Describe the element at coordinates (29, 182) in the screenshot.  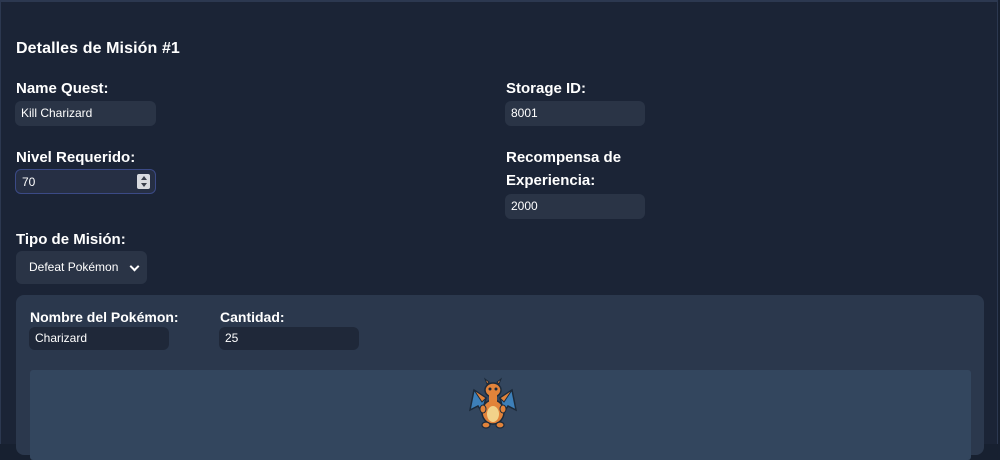
I see `nivel-requerido-value: 70` at that location.